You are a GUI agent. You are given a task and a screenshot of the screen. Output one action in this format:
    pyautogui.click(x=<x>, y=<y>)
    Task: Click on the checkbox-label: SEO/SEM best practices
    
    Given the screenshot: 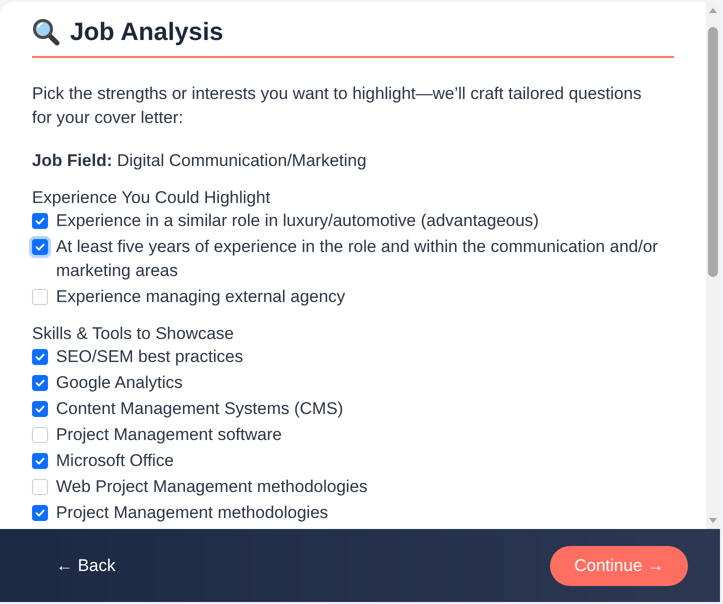 What is the action you would take?
    pyautogui.click(x=150, y=357)
    